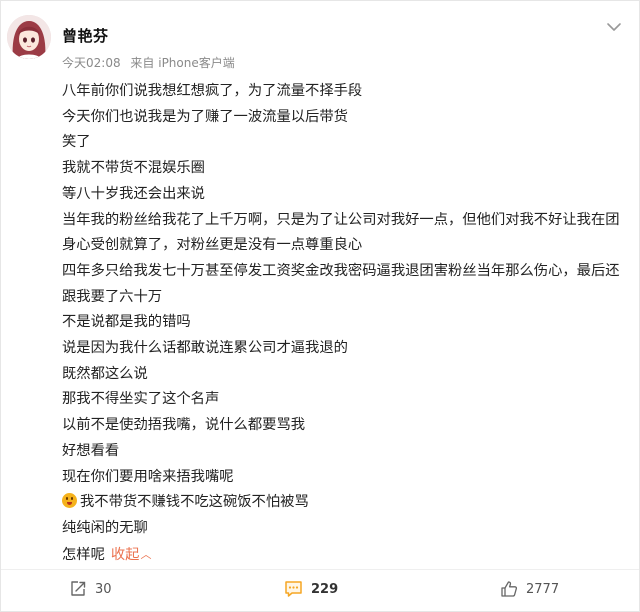 This screenshot has width=640, height=612. I want to click on footer-divider, so click(320, 569).